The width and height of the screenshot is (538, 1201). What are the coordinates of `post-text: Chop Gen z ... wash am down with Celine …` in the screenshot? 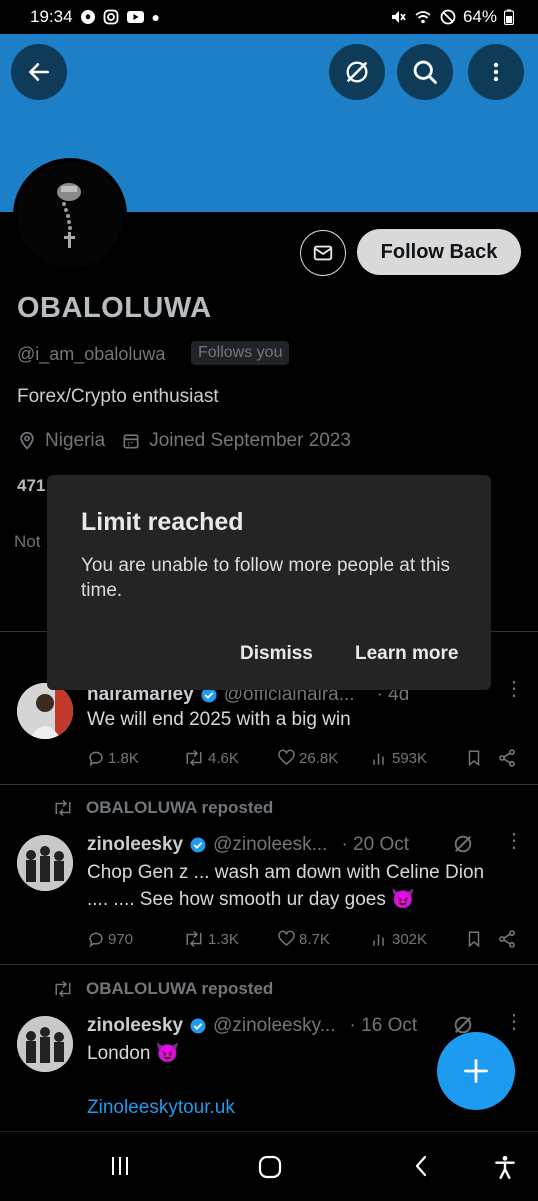 It's located at (286, 886).